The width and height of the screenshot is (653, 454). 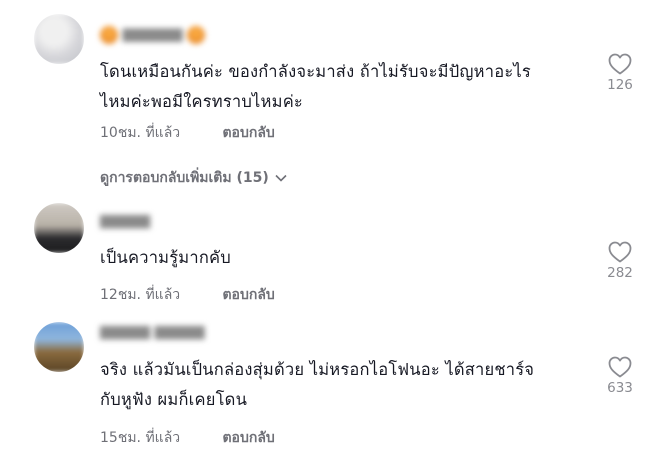 What do you see at coordinates (153, 35) in the screenshot?
I see `username: ▇▇▇▇▇▇` at bounding box center [153, 35].